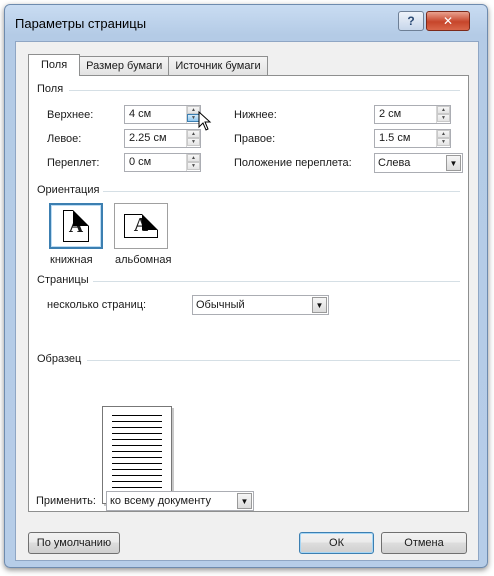  Describe the element at coordinates (205, 120) in the screenshot. I see `mouse-pointer-icon` at that location.